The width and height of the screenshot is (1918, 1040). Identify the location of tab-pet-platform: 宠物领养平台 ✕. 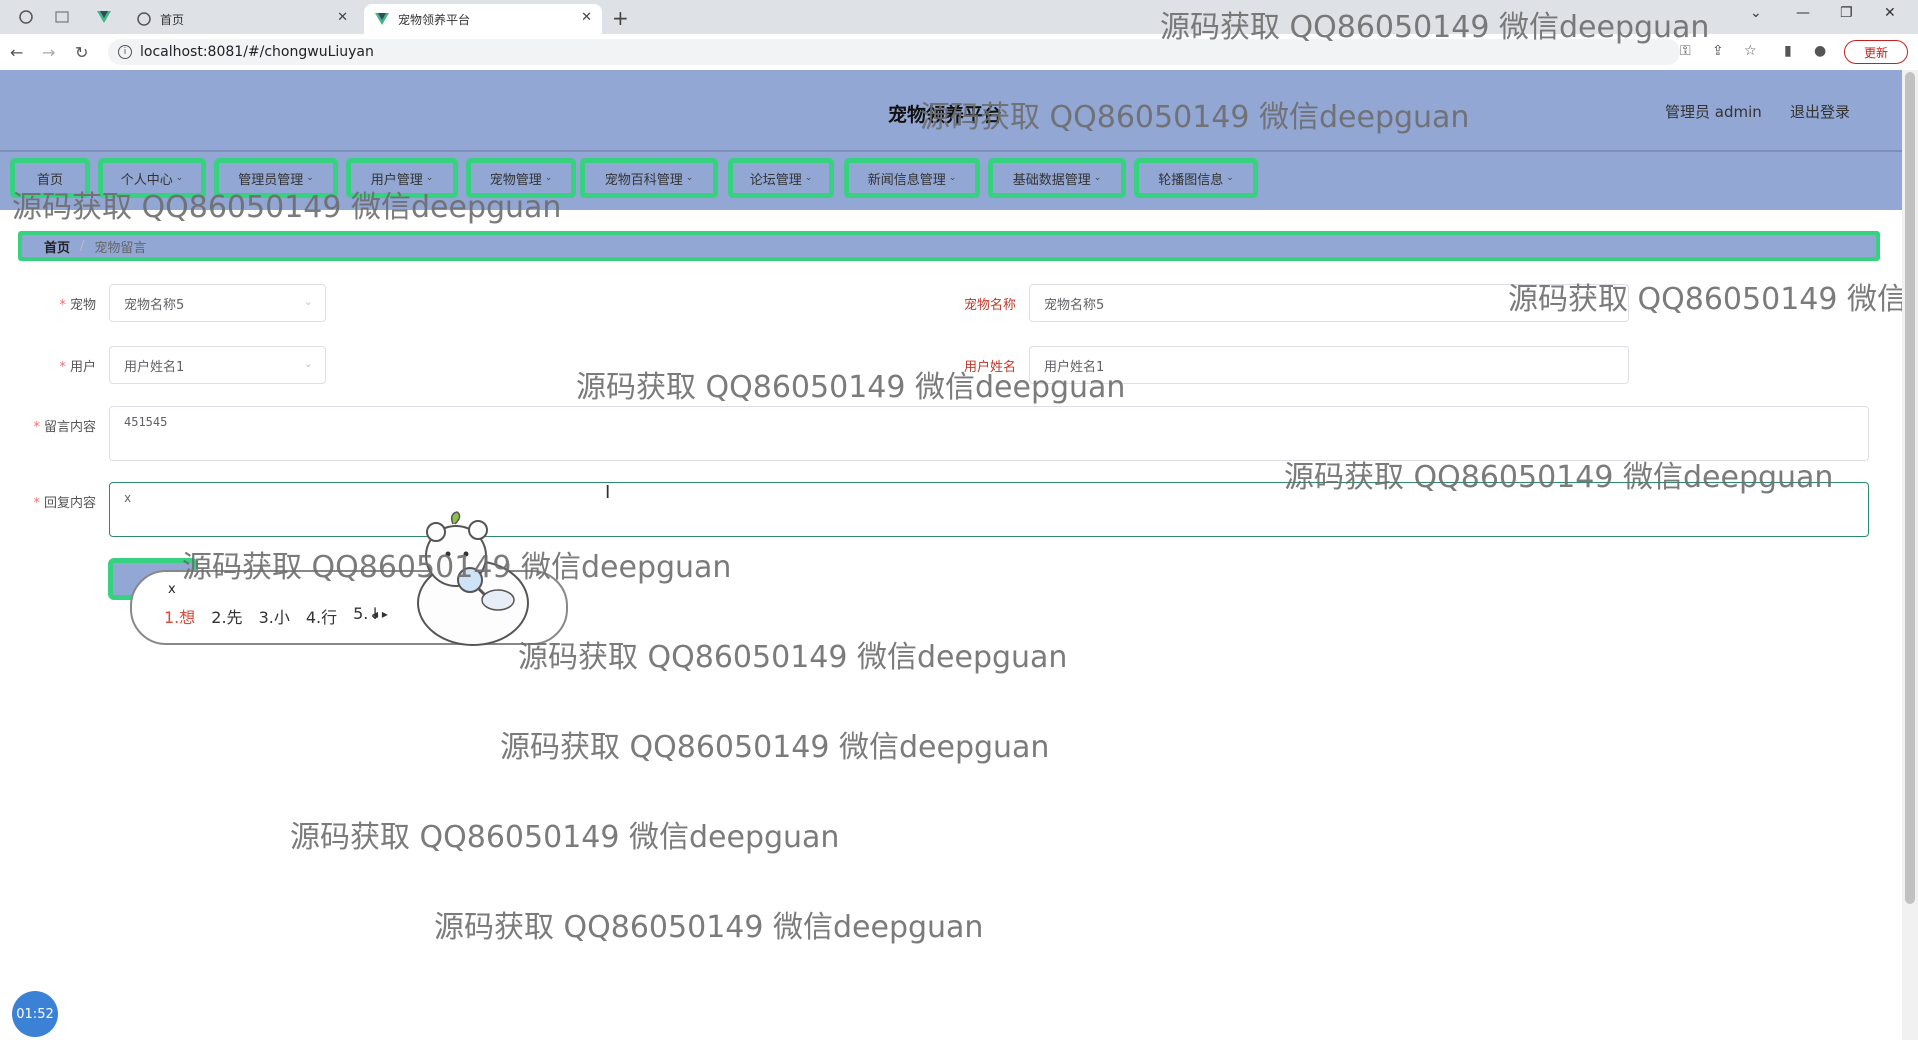
(483, 19).